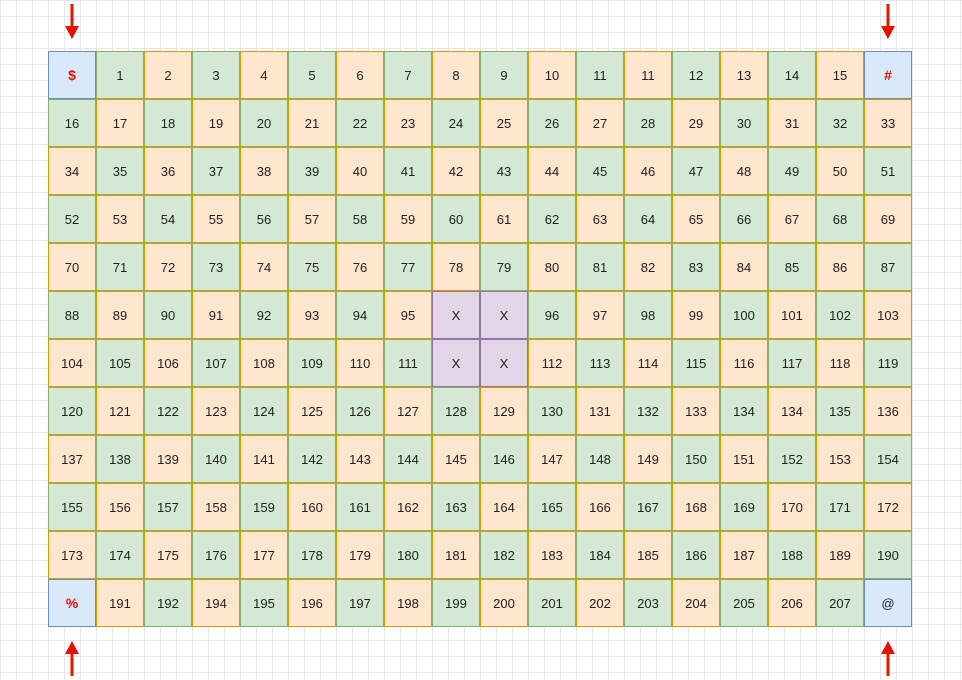 The width and height of the screenshot is (962, 680). What do you see at coordinates (312, 555) in the screenshot?
I see `grid-cell: 178` at bounding box center [312, 555].